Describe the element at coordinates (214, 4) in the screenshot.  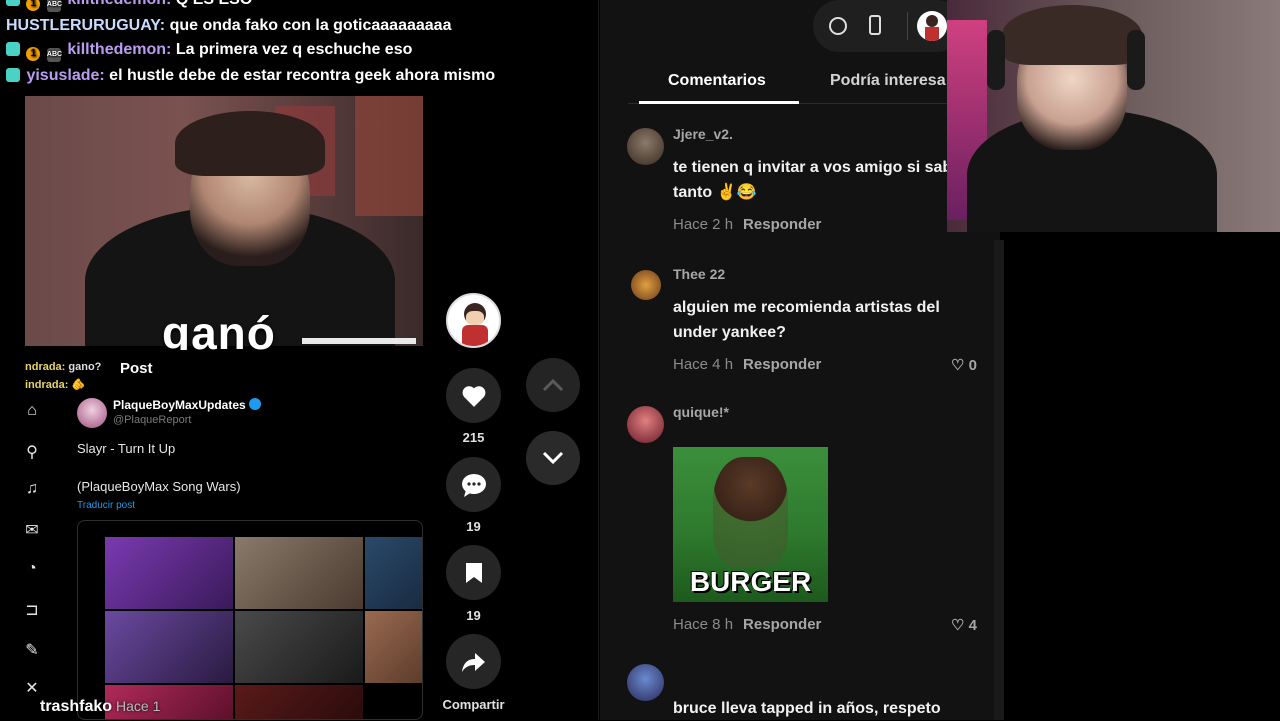
I see `chat-message: Q ES ESO` at that location.